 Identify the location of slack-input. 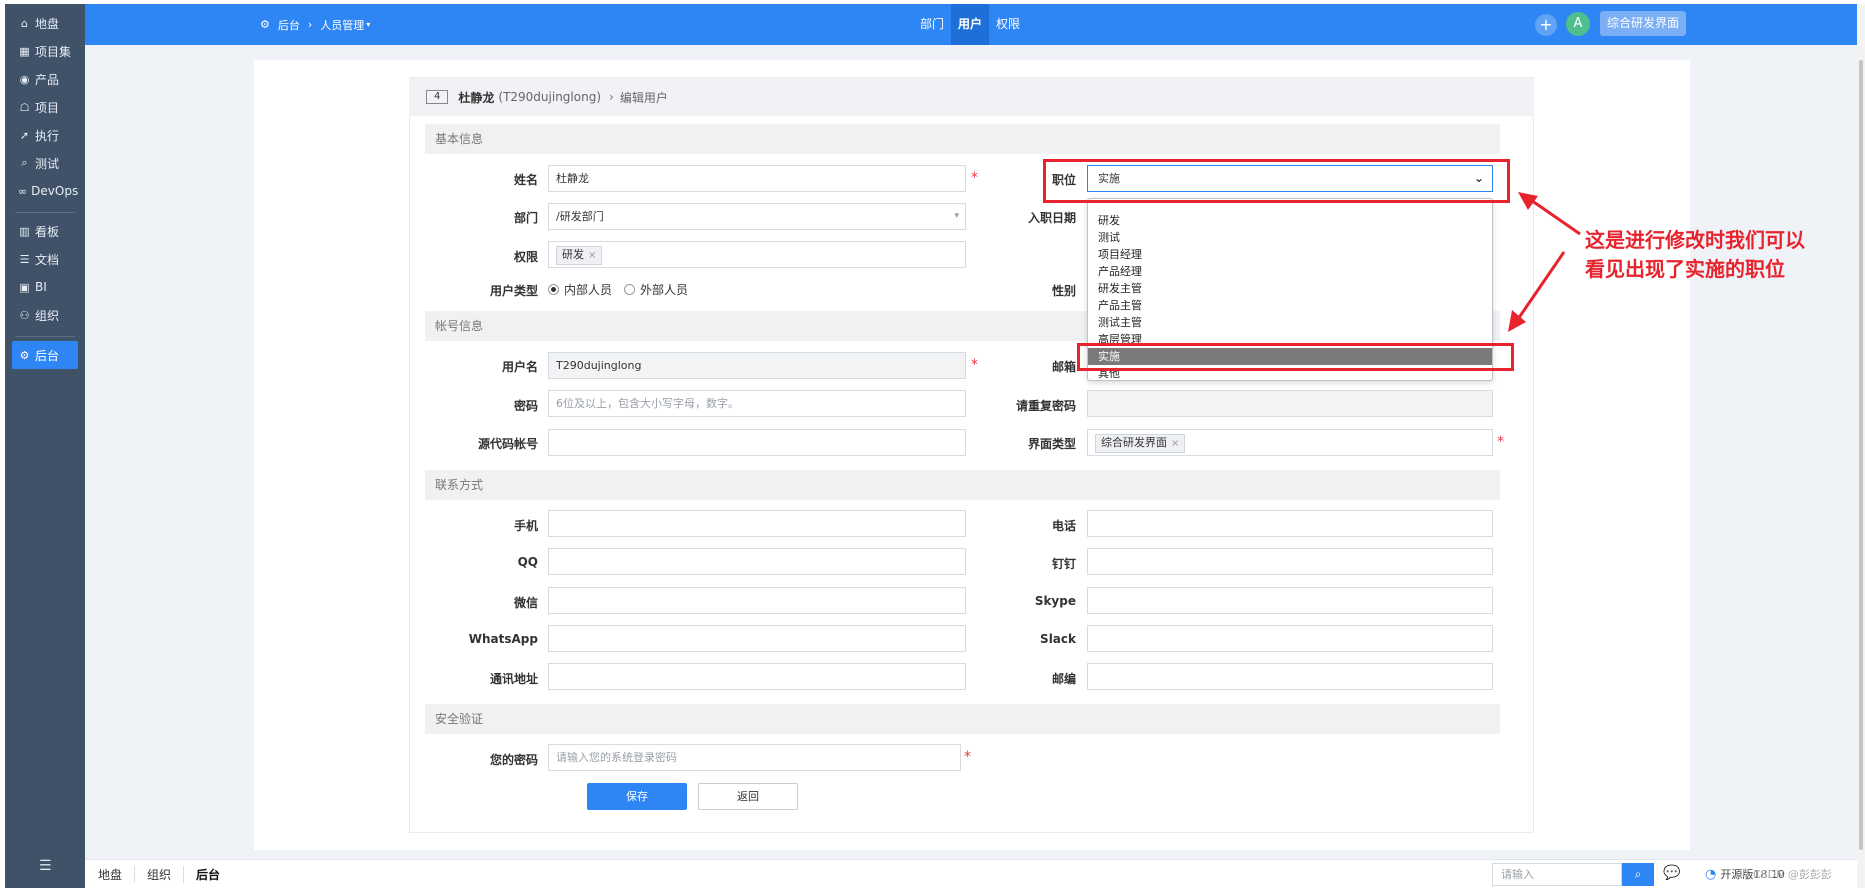
(1290, 638).